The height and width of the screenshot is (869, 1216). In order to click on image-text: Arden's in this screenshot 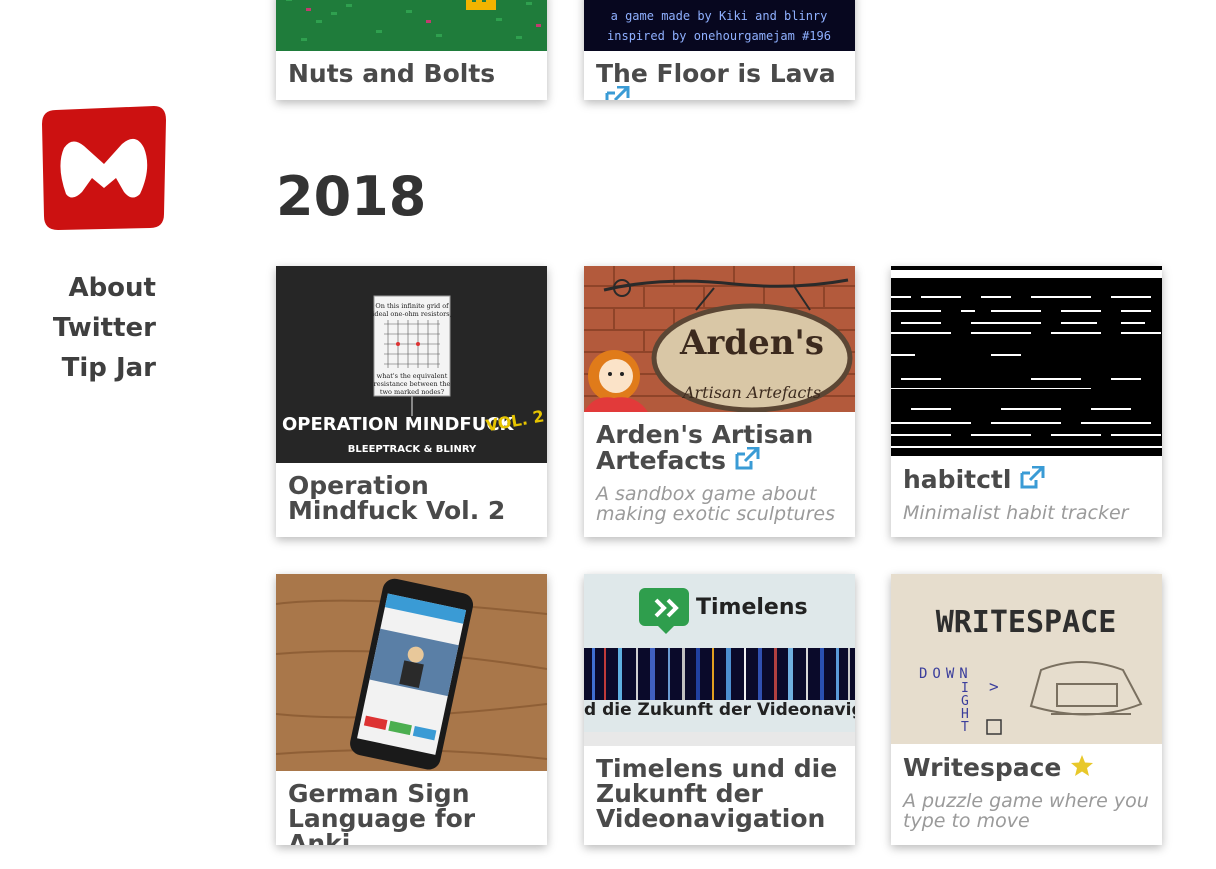, I will do `click(751, 343)`.